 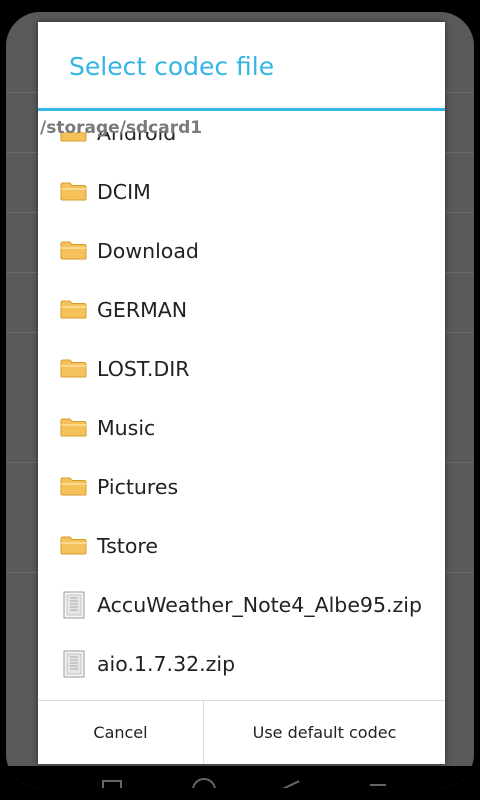 I want to click on list-item-tstore: Tstore, so click(x=241, y=545).